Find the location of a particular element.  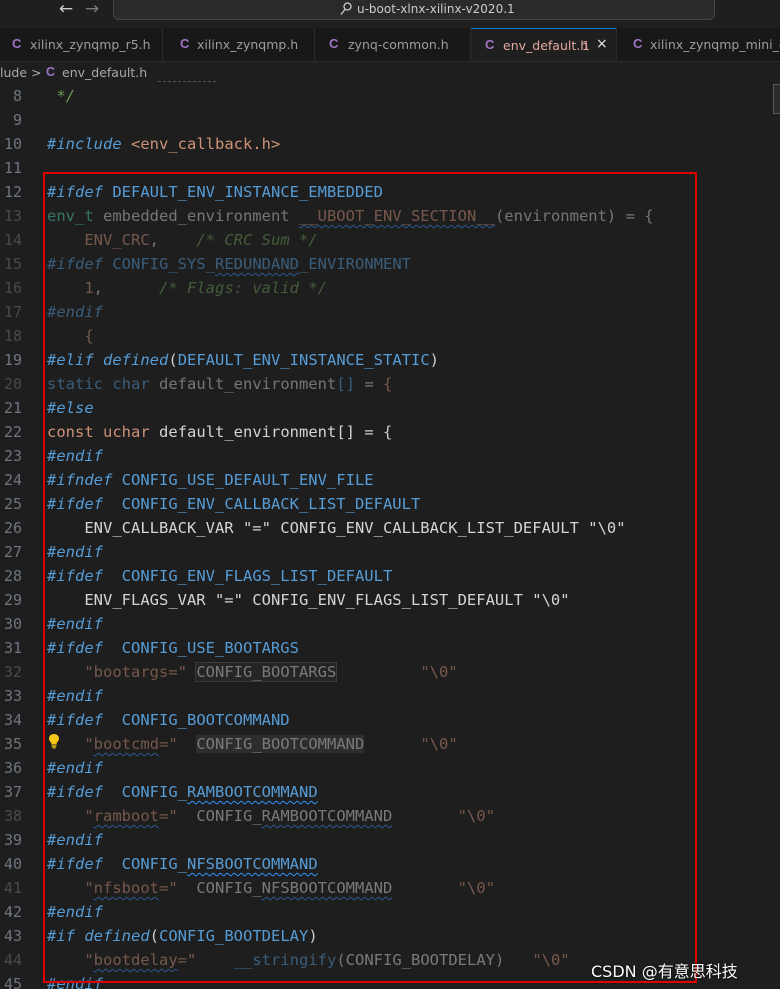

line-number: 8 is located at coordinates (17, 96).